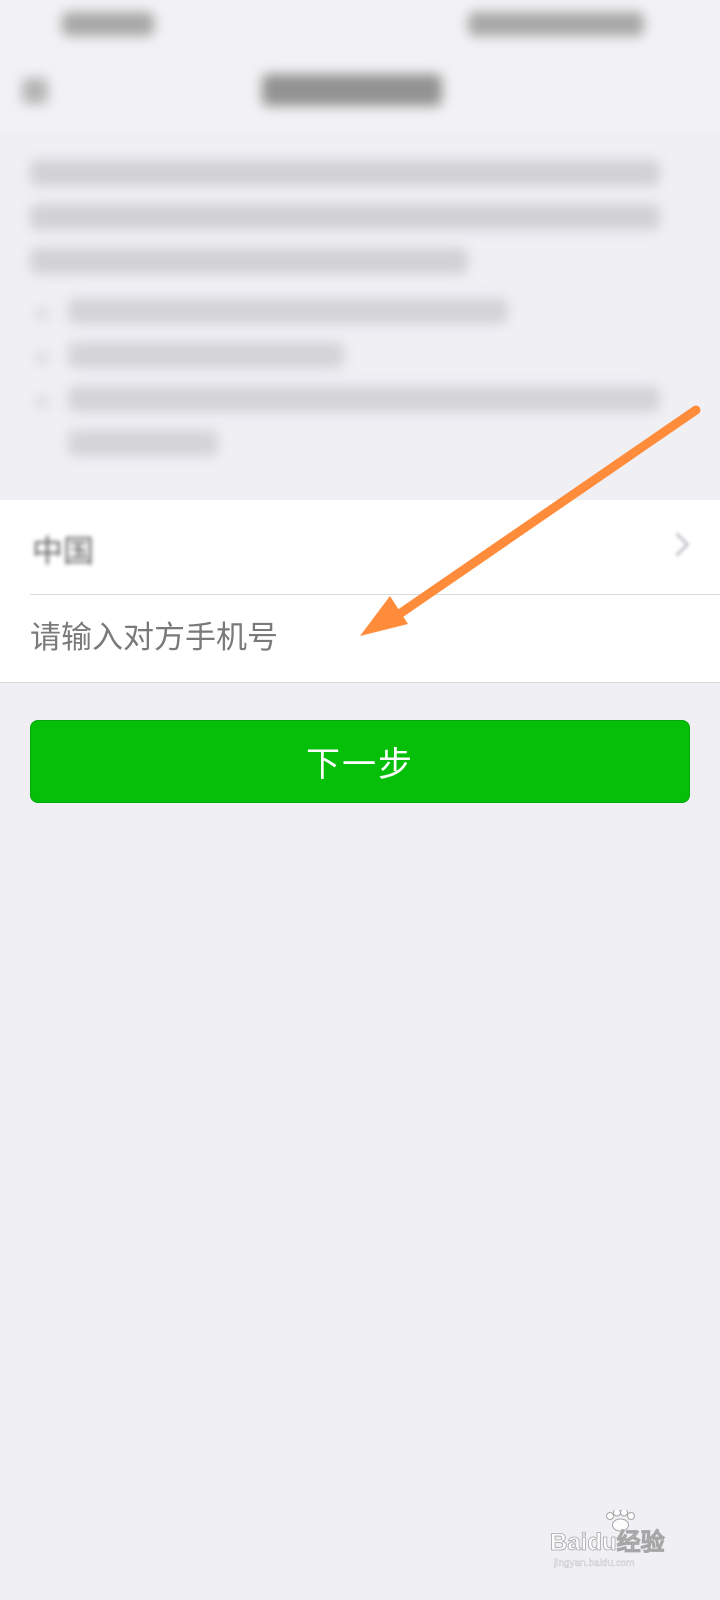 Image resolution: width=720 pixels, height=1600 pixels. Describe the element at coordinates (375, 594) in the screenshot. I see `row-divider` at that location.